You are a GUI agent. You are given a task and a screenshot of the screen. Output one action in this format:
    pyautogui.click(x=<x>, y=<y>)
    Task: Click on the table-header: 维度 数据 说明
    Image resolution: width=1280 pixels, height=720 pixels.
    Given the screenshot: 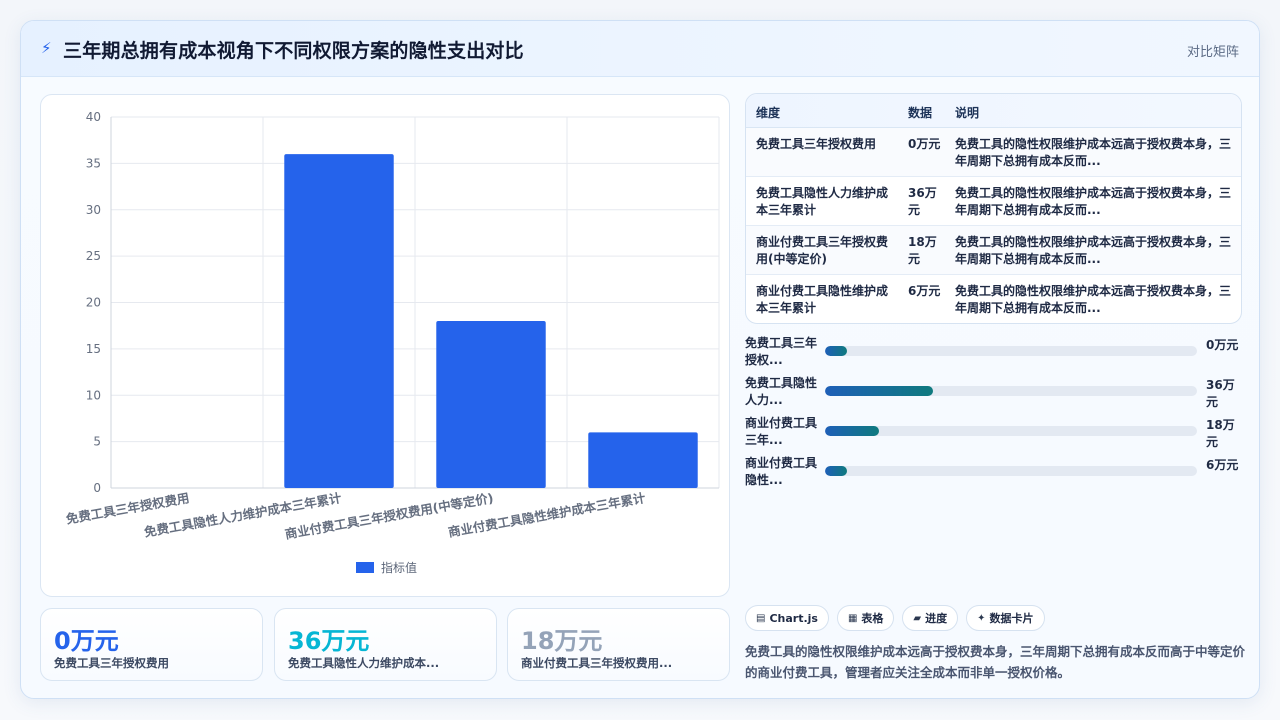 What is the action you would take?
    pyautogui.click(x=993, y=111)
    